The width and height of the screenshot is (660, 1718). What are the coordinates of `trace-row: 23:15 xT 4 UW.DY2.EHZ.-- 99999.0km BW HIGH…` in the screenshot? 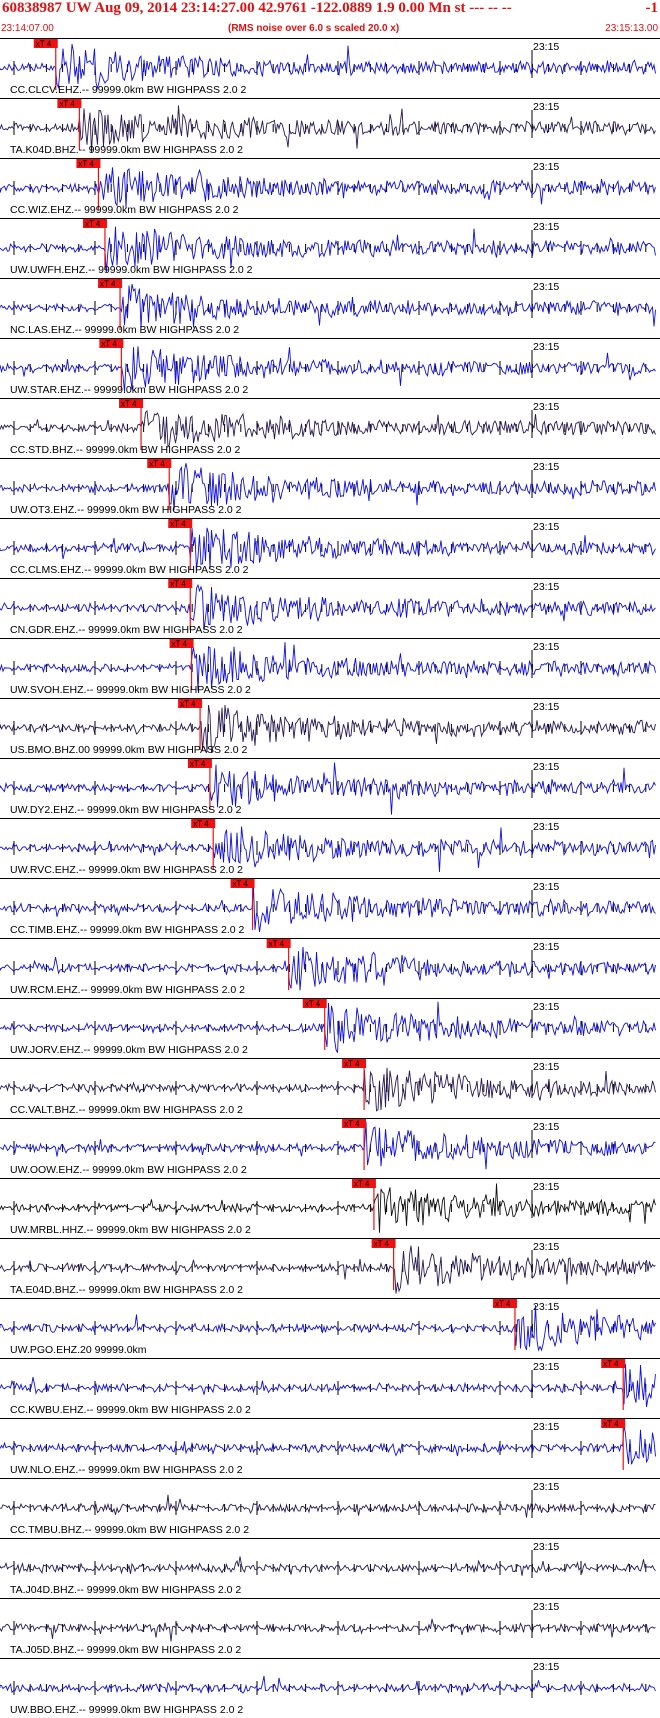 It's located at (330, 787).